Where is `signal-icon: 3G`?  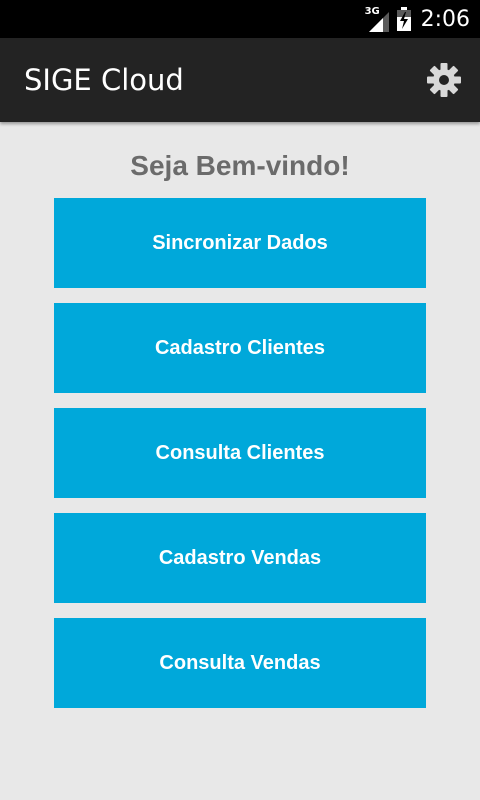 signal-icon: 3G is located at coordinates (378, 19).